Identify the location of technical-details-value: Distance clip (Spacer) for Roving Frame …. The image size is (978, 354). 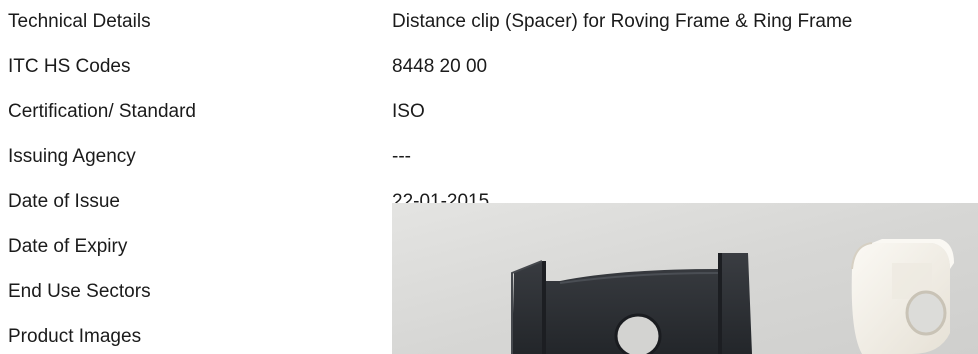
(622, 21).